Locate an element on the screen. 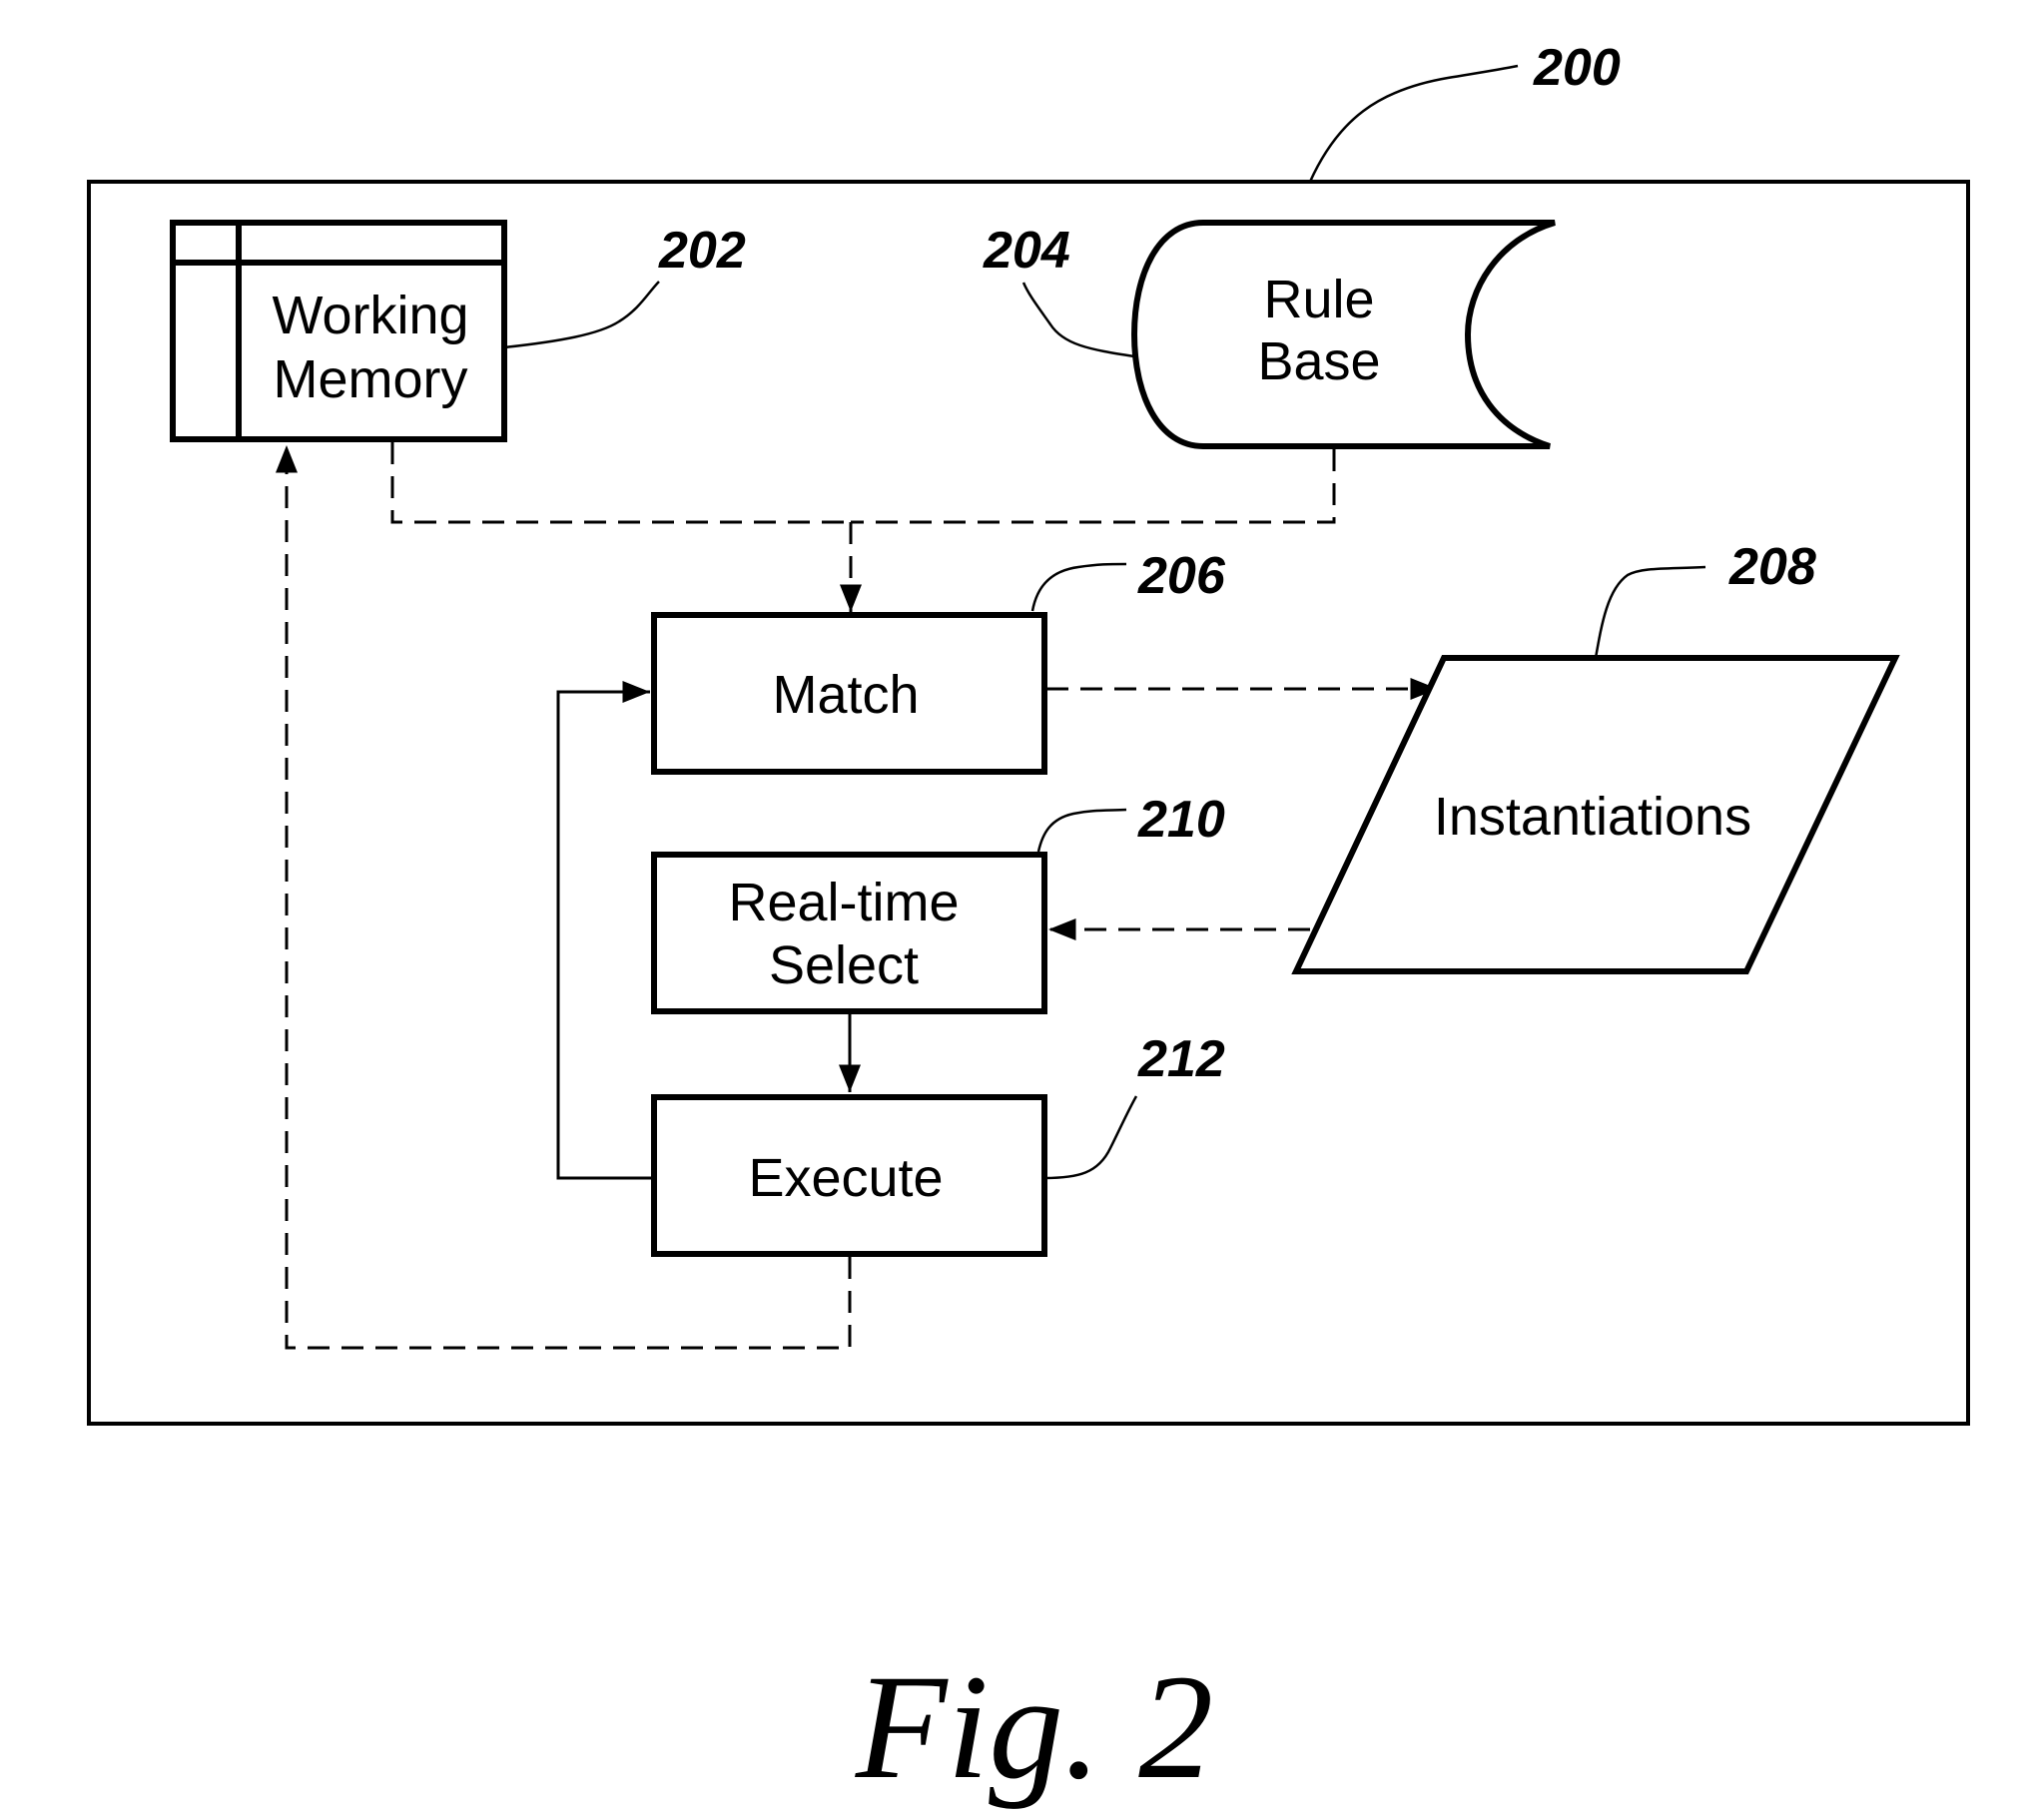  working-memory-to-match-dashed-line is located at coordinates (620, 483).